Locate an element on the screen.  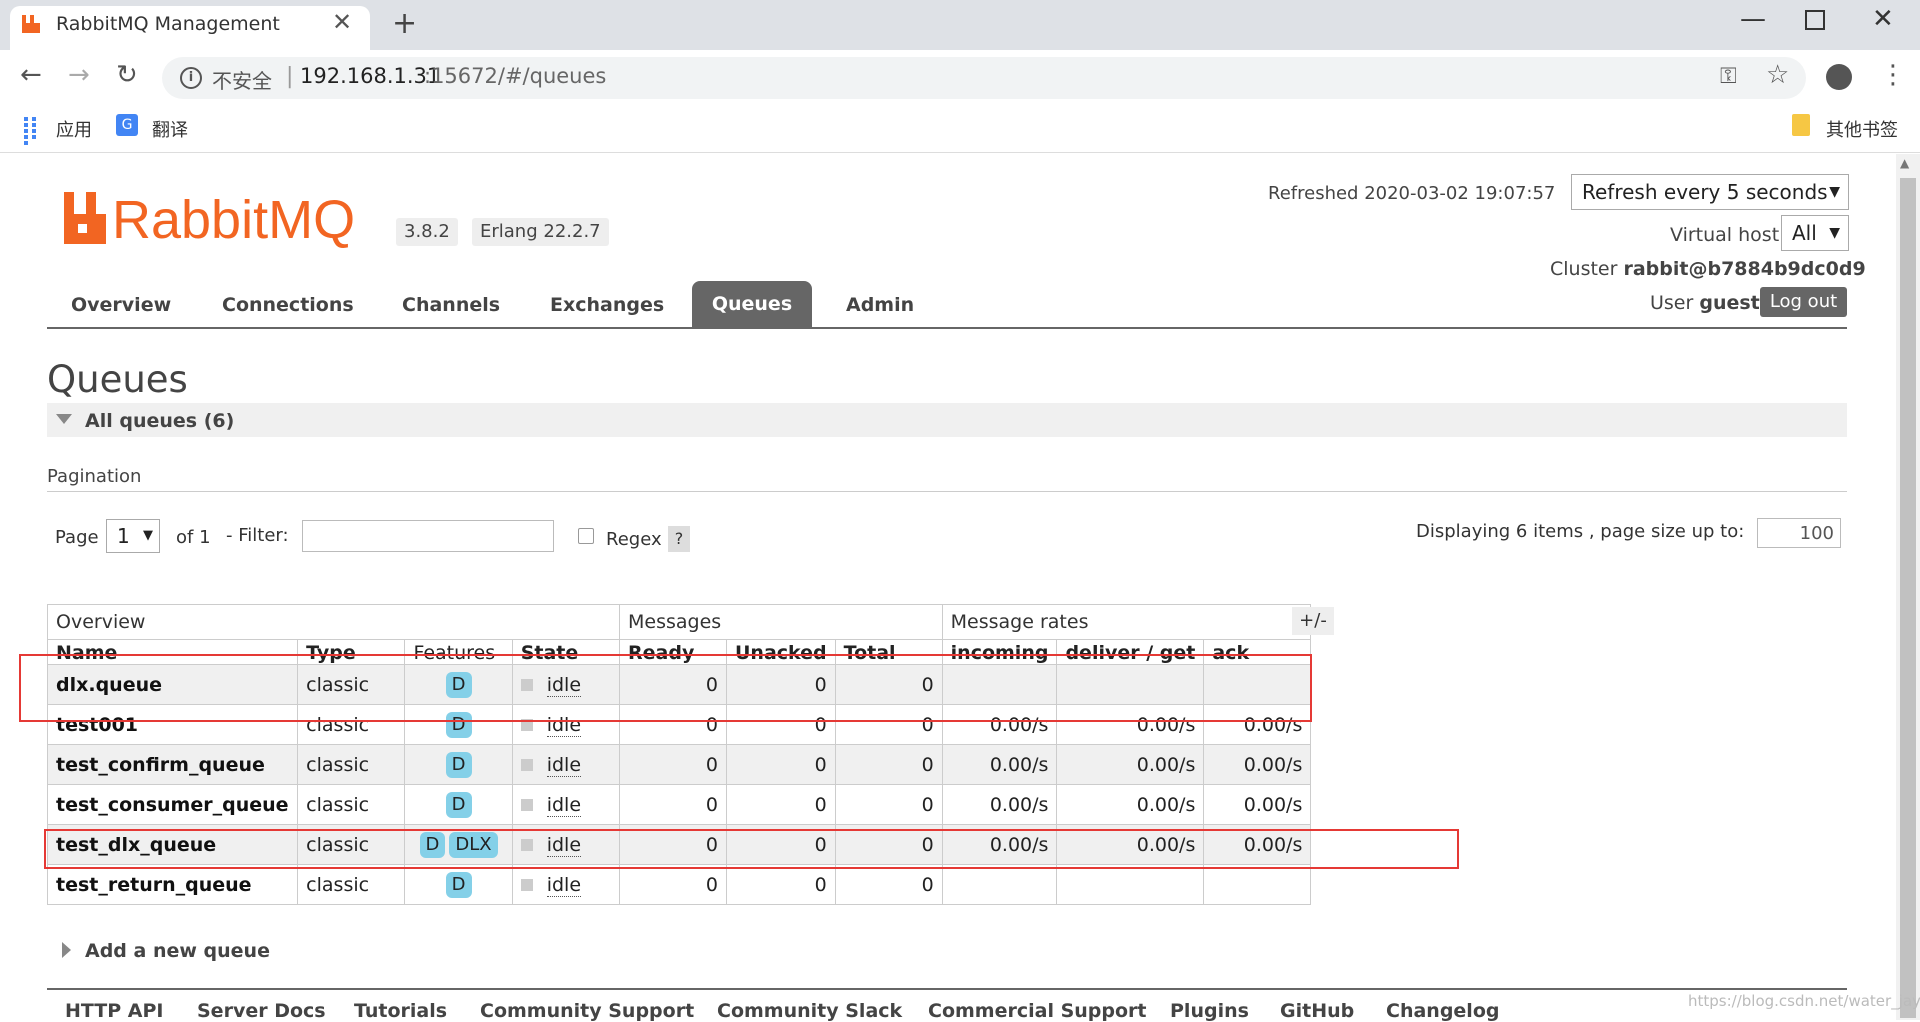
footer-link-github: GitHub is located at coordinates (1317, 1011).